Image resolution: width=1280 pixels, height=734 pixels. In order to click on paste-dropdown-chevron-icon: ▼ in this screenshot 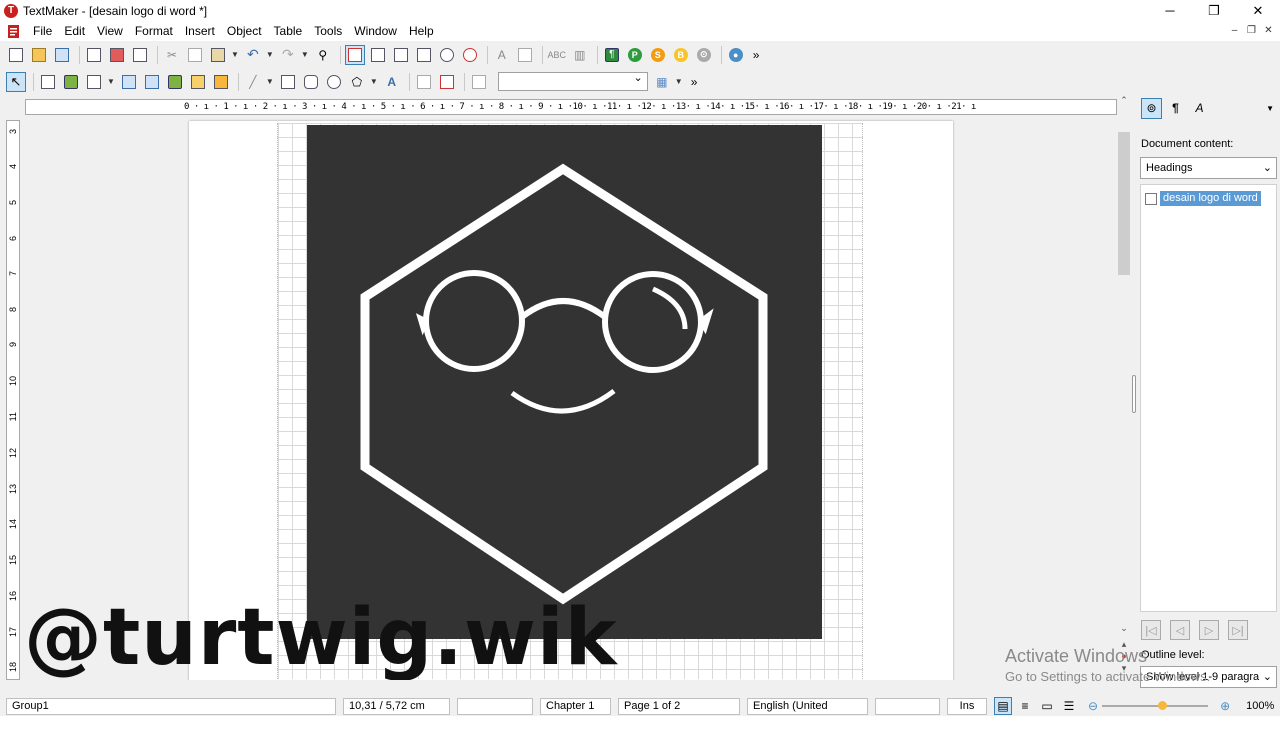, I will do `click(235, 54)`.